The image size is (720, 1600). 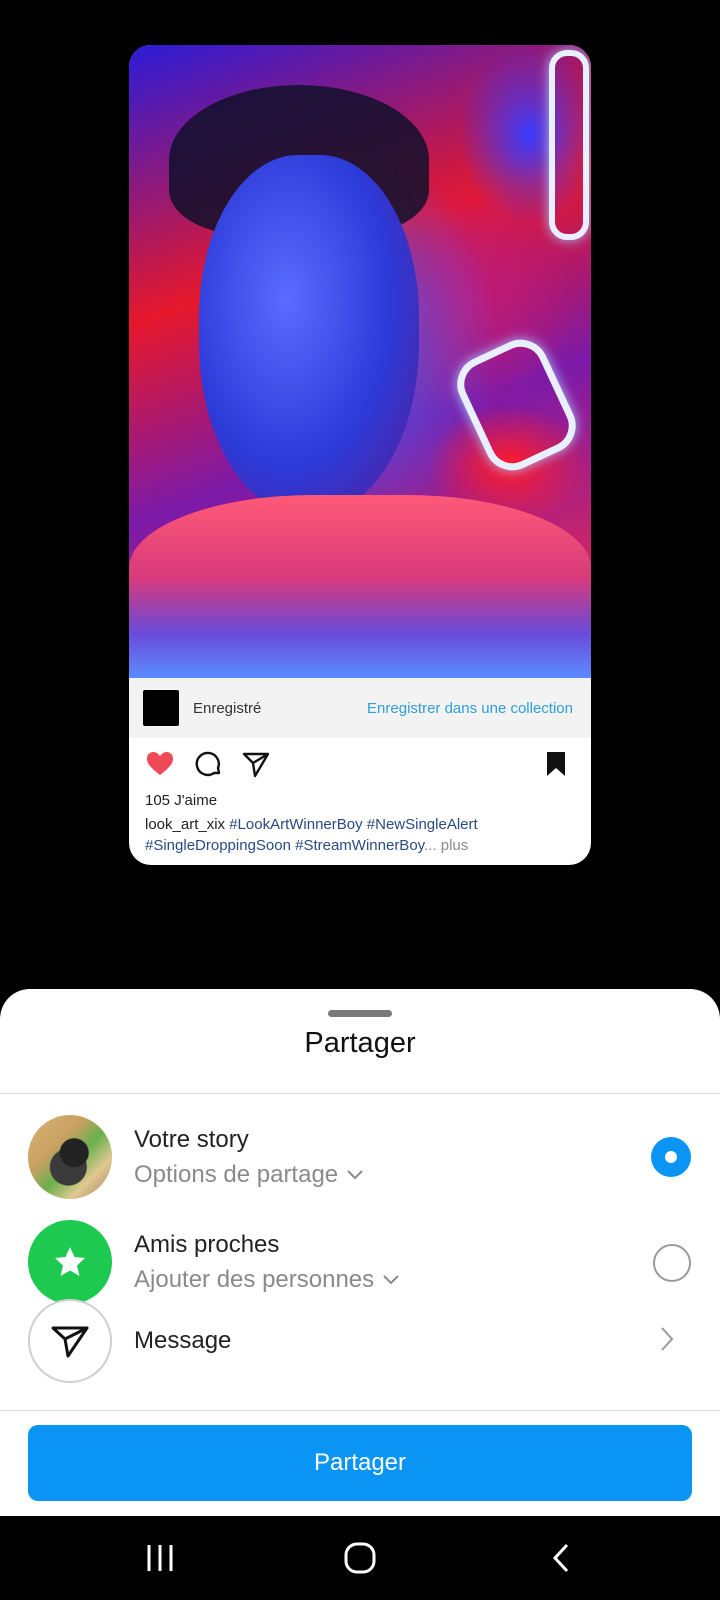 I want to click on photo-face-shape, so click(x=309, y=335).